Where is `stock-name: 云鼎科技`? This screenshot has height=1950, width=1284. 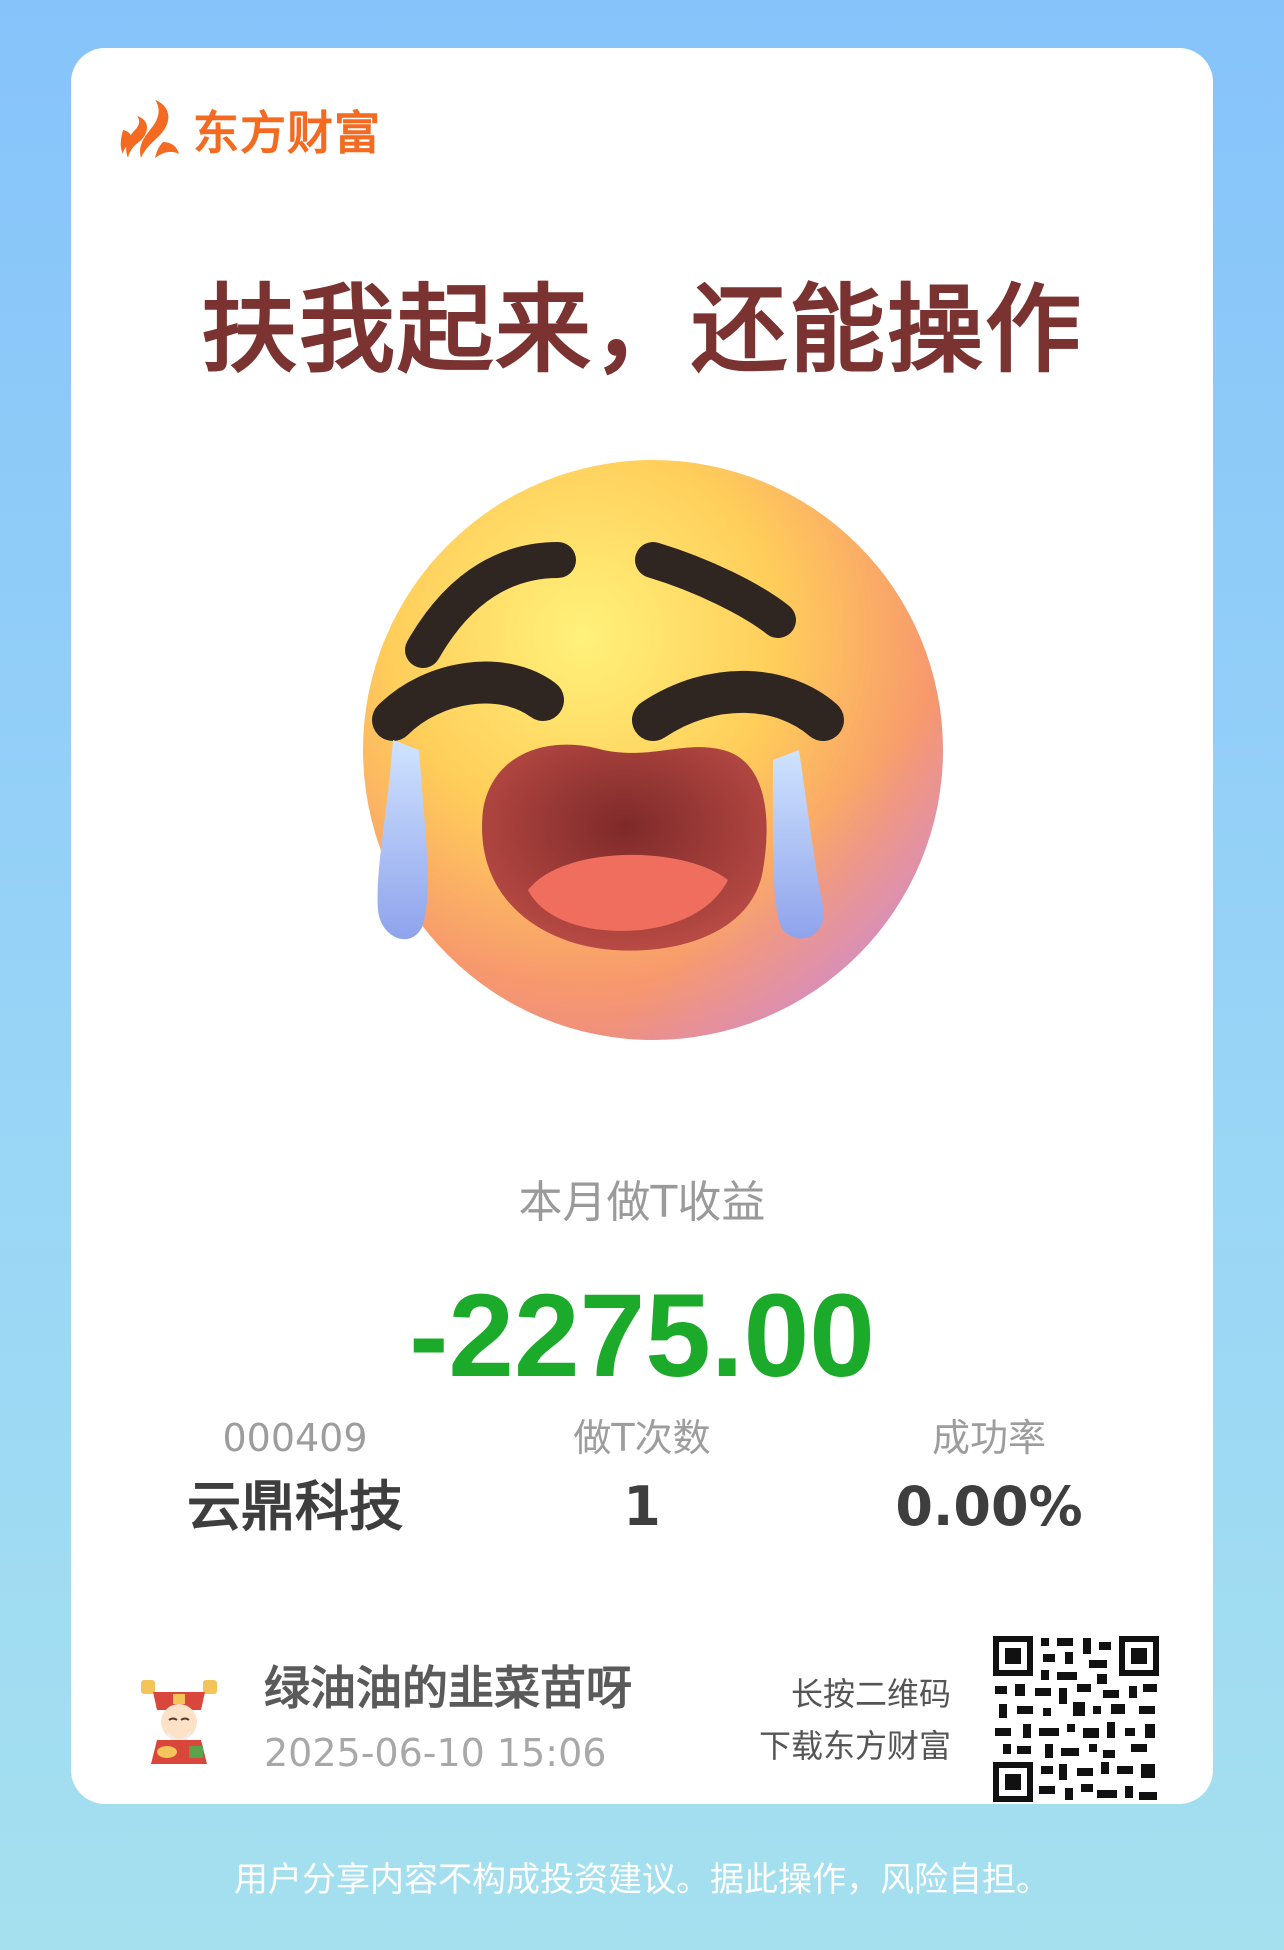 stock-name: 云鼎科技 is located at coordinates (295, 1506).